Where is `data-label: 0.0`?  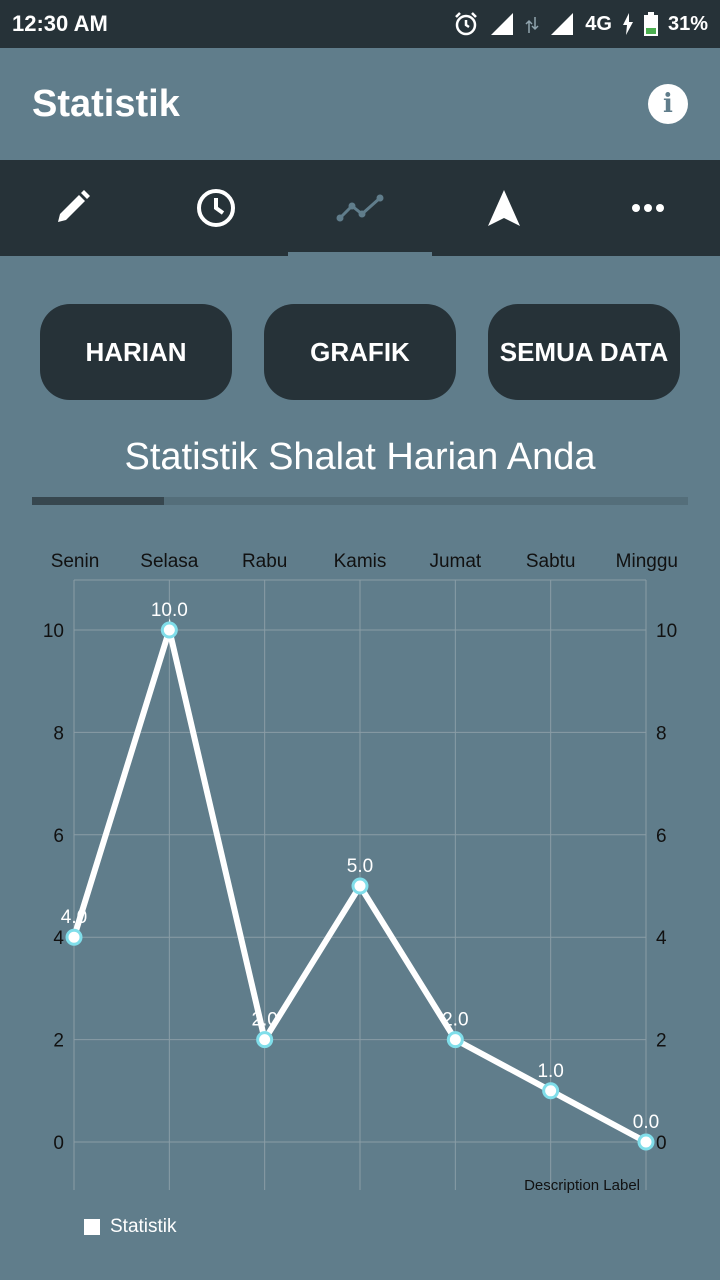
data-label: 0.0 is located at coordinates (646, 1122).